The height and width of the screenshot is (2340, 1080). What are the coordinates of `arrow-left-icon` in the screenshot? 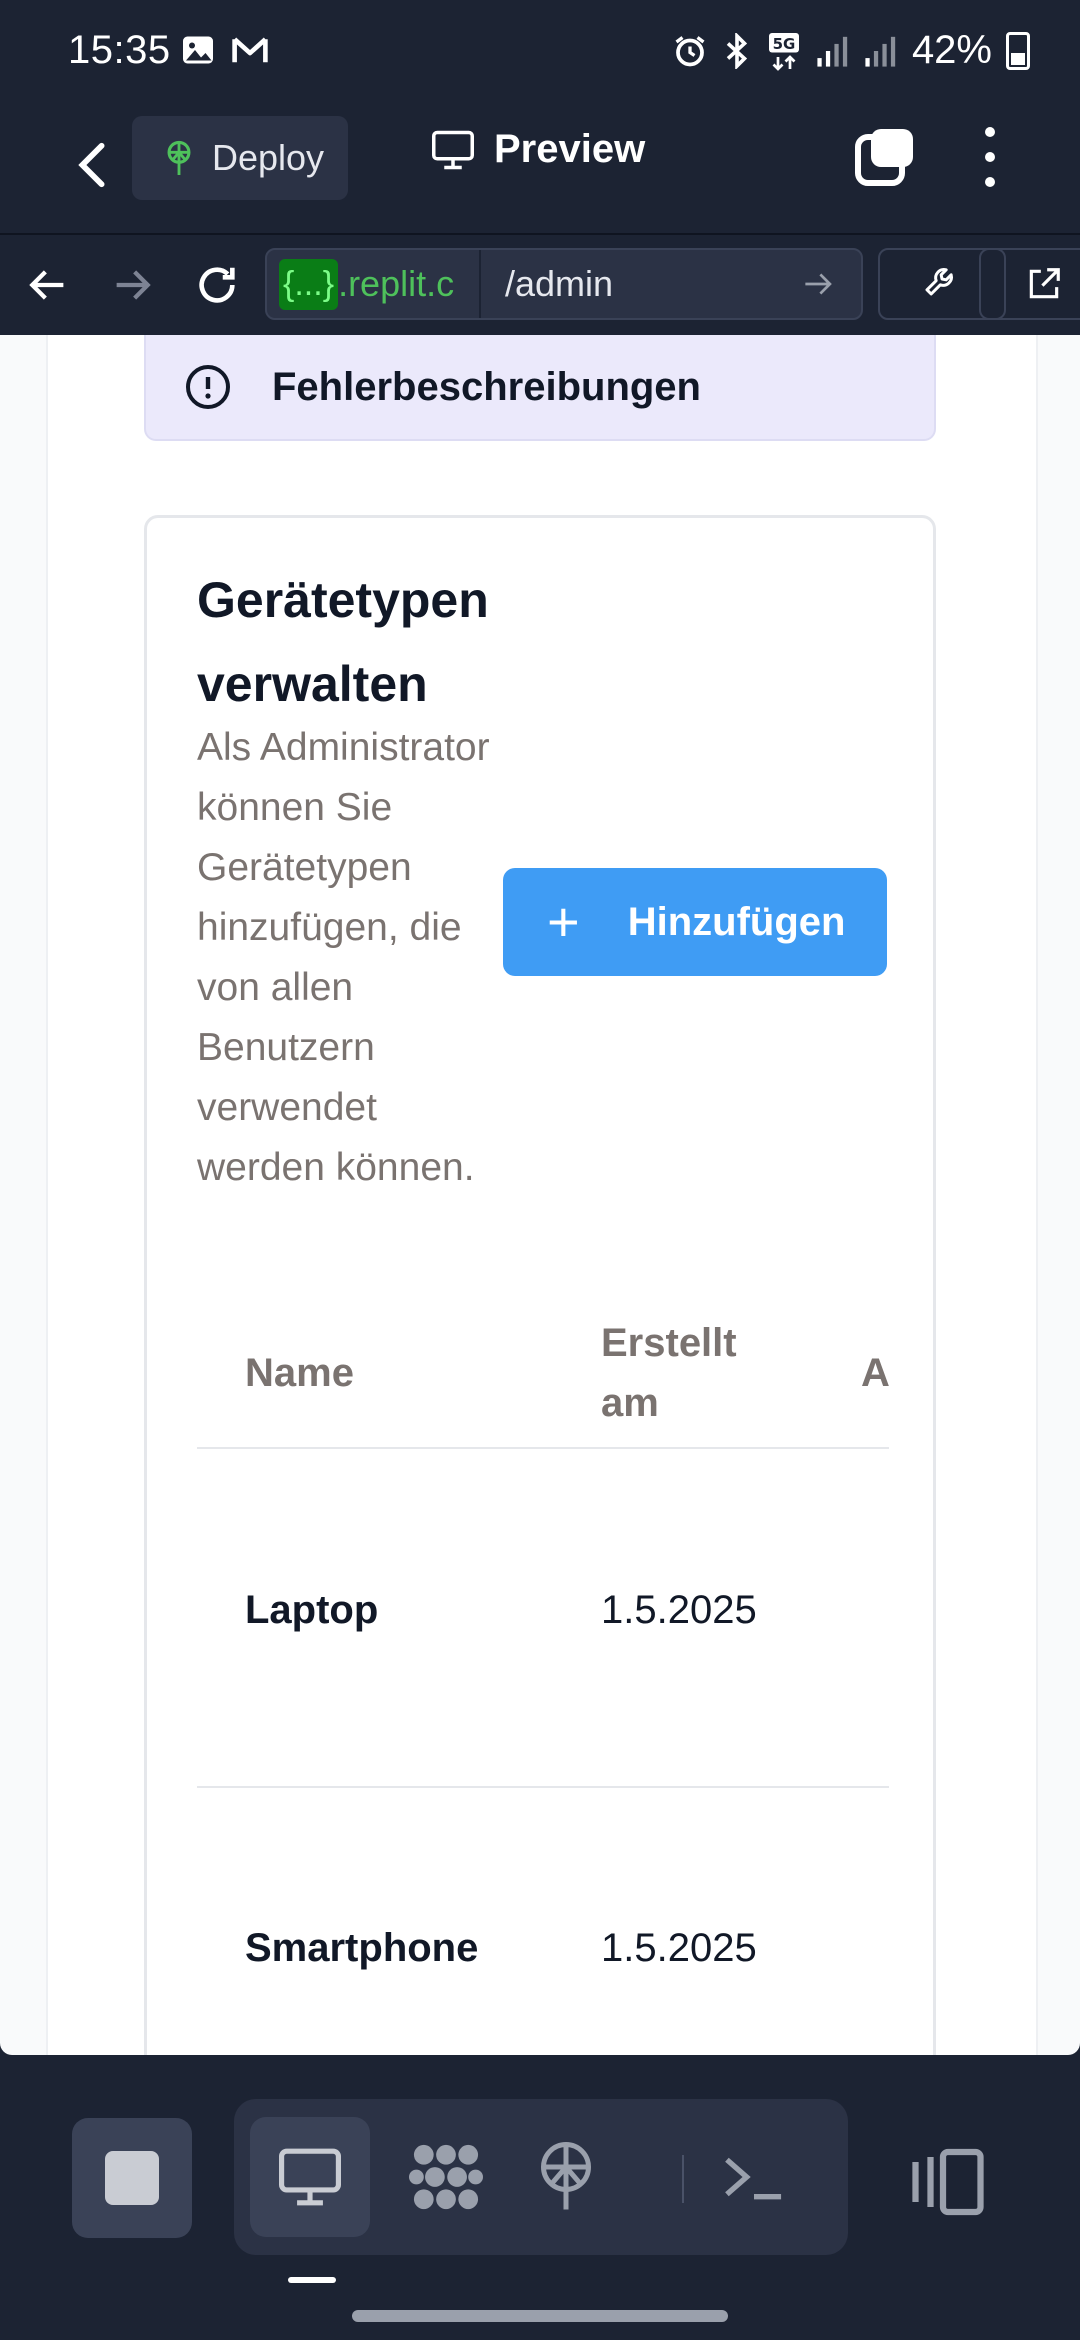 It's located at (46, 285).